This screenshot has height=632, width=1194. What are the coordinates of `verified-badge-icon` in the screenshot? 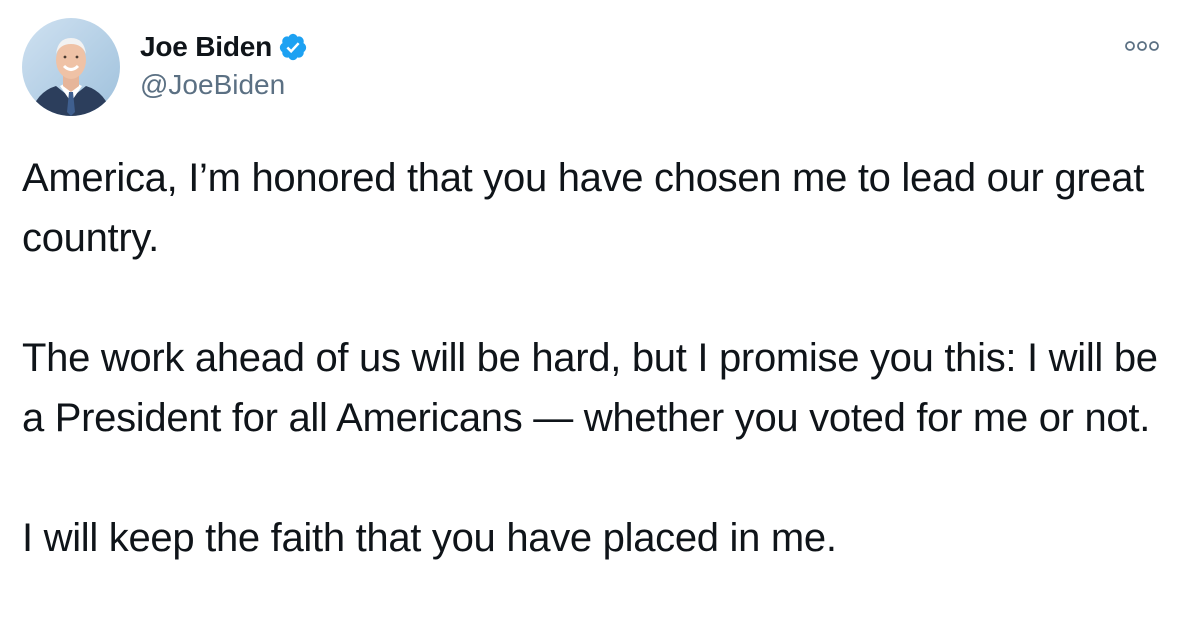 It's located at (293, 47).